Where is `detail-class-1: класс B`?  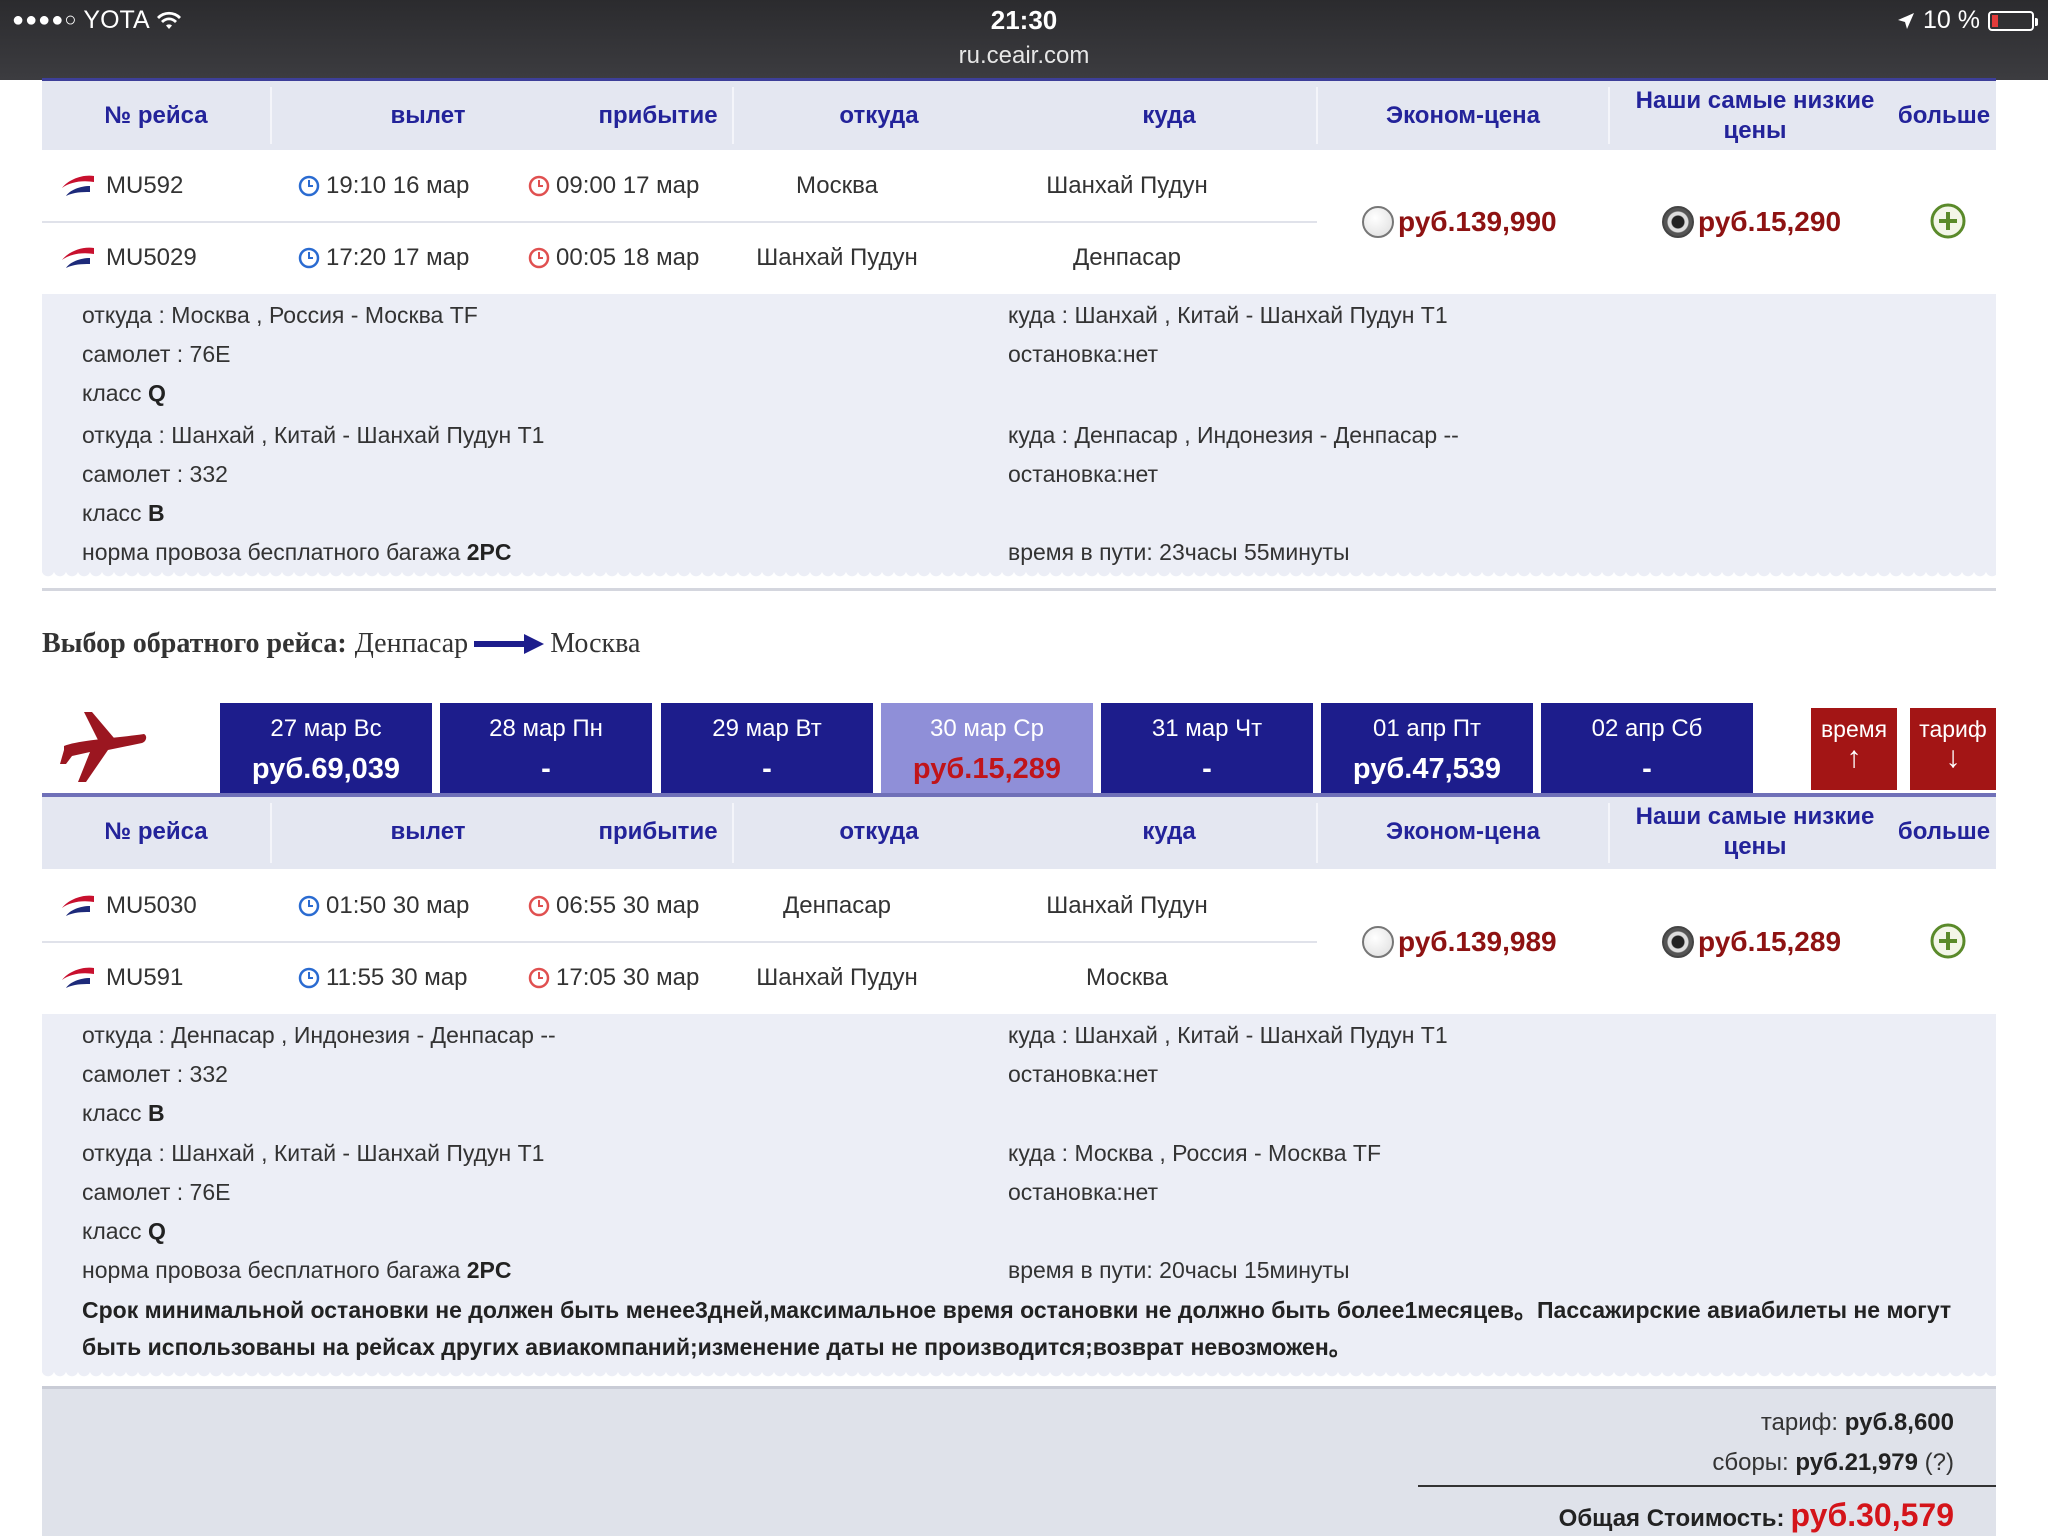
detail-class-1: класс B is located at coordinates (123, 1113).